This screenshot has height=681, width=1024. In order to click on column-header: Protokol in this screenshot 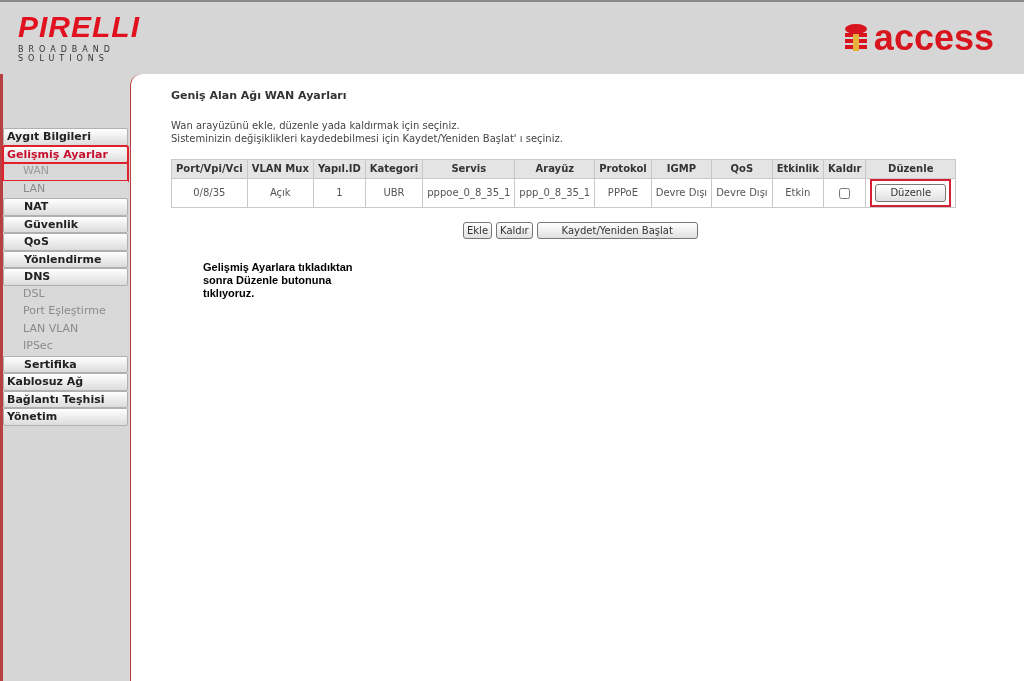, I will do `click(623, 168)`.